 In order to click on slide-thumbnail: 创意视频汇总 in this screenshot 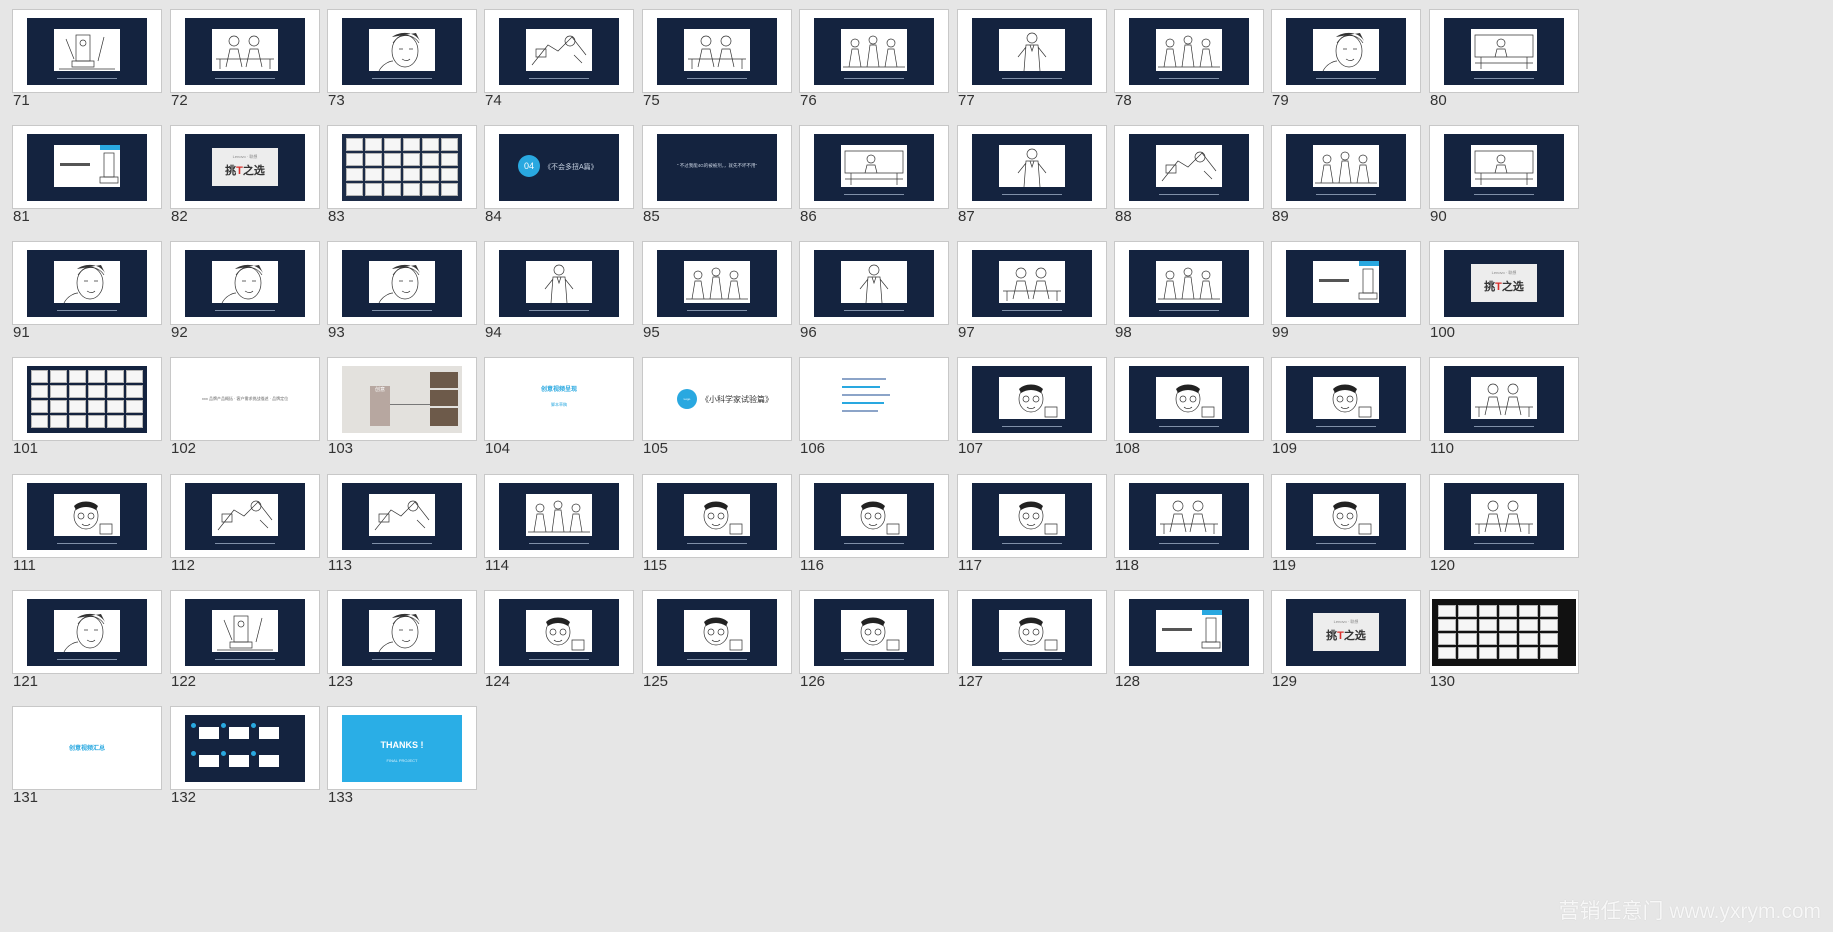, I will do `click(87, 748)`.